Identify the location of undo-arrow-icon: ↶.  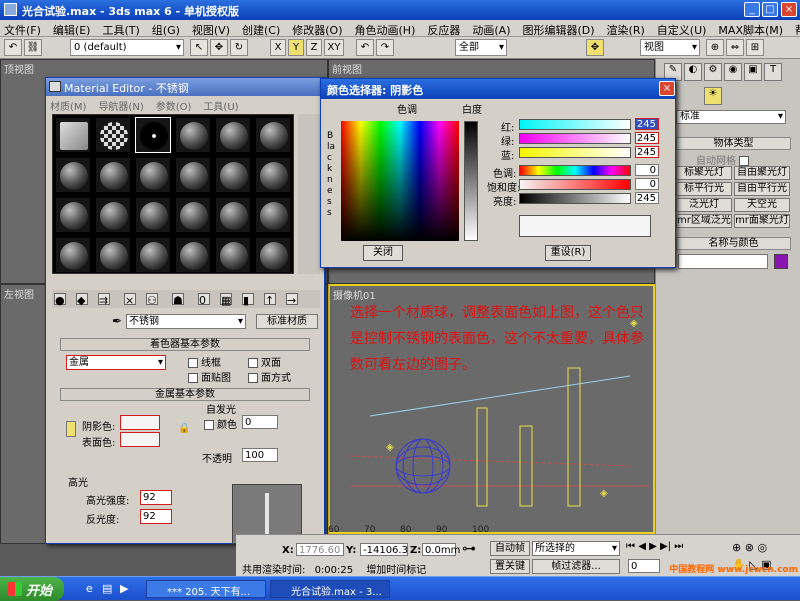
(365, 47).